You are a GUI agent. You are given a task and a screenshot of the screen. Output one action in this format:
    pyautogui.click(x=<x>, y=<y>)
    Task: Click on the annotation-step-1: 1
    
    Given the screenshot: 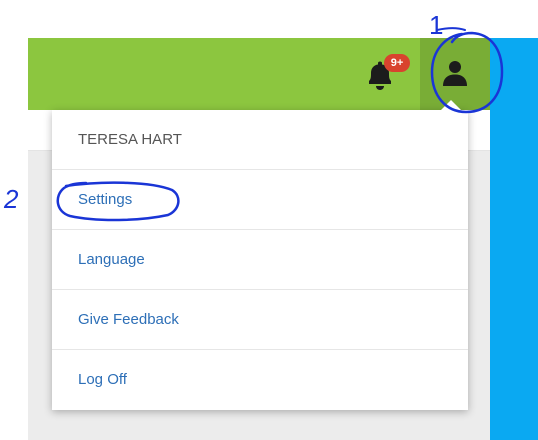 What is the action you would take?
    pyautogui.click(x=436, y=25)
    